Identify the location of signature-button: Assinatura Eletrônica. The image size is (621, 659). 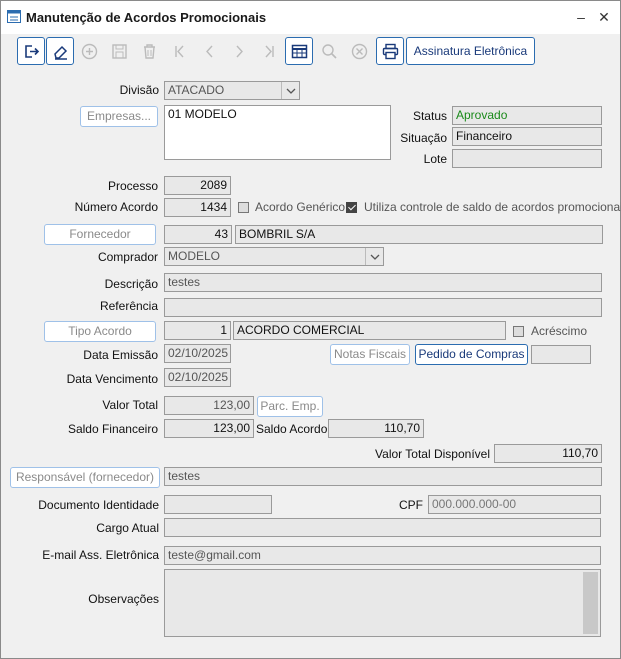
(470, 51).